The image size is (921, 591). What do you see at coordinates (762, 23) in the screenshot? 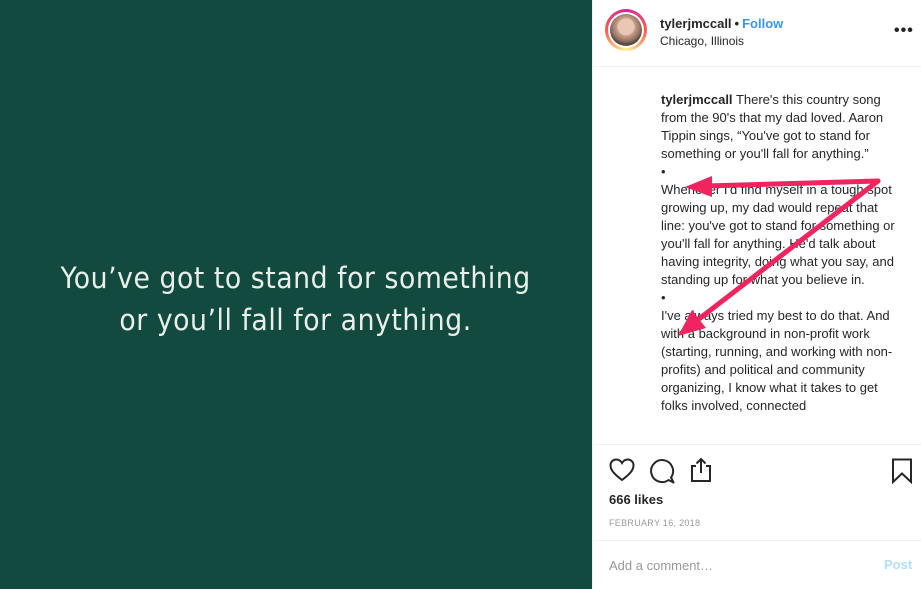
I see `follow-button: Follow` at bounding box center [762, 23].